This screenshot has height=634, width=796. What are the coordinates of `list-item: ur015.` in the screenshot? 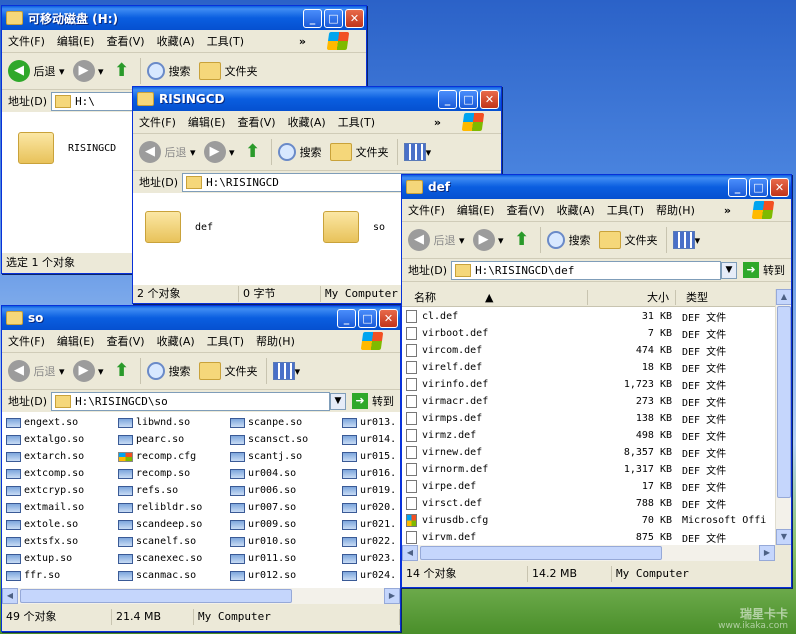 It's located at (370, 456).